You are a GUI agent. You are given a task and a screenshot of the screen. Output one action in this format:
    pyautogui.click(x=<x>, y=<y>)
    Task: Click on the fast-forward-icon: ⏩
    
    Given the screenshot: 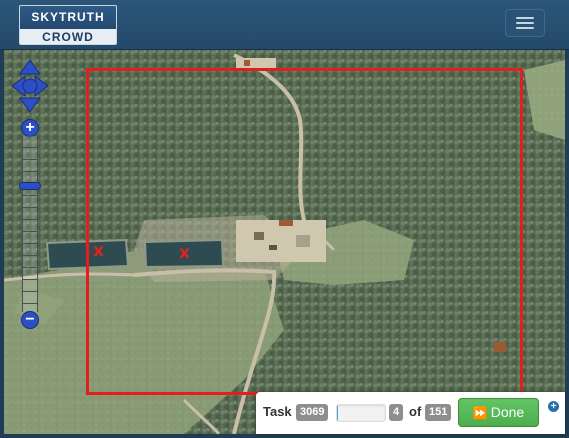 What is the action you would take?
    pyautogui.click(x=480, y=413)
    